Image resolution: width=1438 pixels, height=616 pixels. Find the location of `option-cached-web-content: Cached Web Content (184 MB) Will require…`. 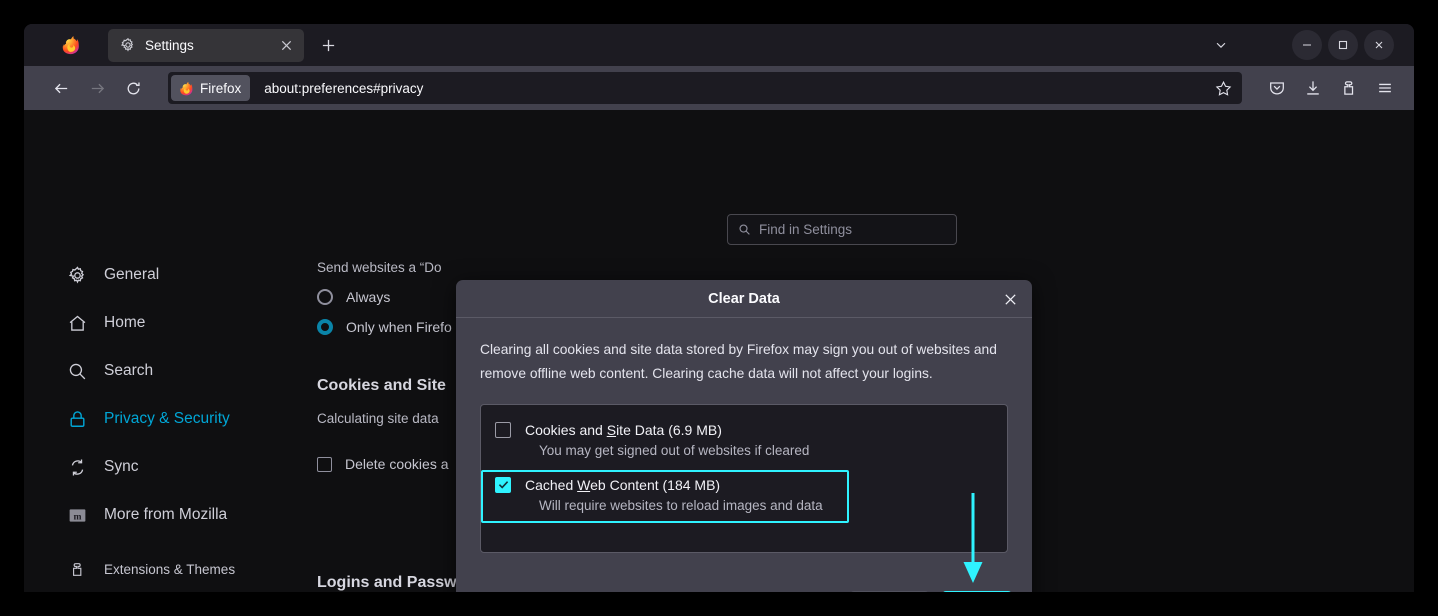

option-cached-web-content: Cached Web Content (184 MB) Will require… is located at coordinates (665, 494).